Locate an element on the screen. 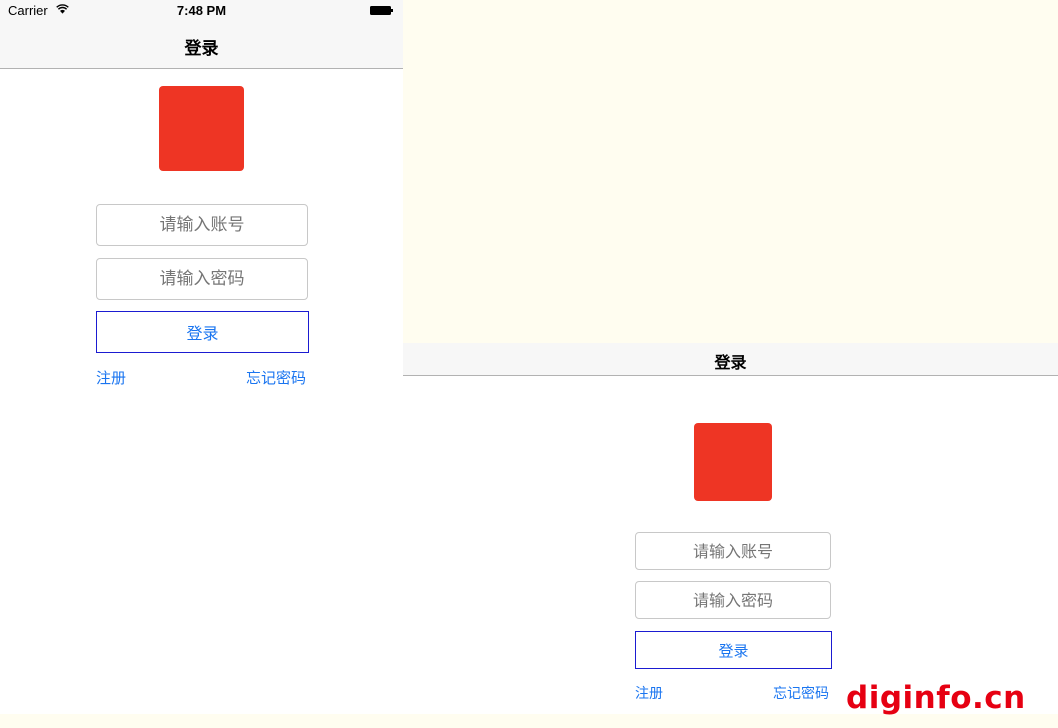 Image resolution: width=1058 pixels, height=728 pixels. status-bar: Carrier 7:48 PM is located at coordinates (201, 11).